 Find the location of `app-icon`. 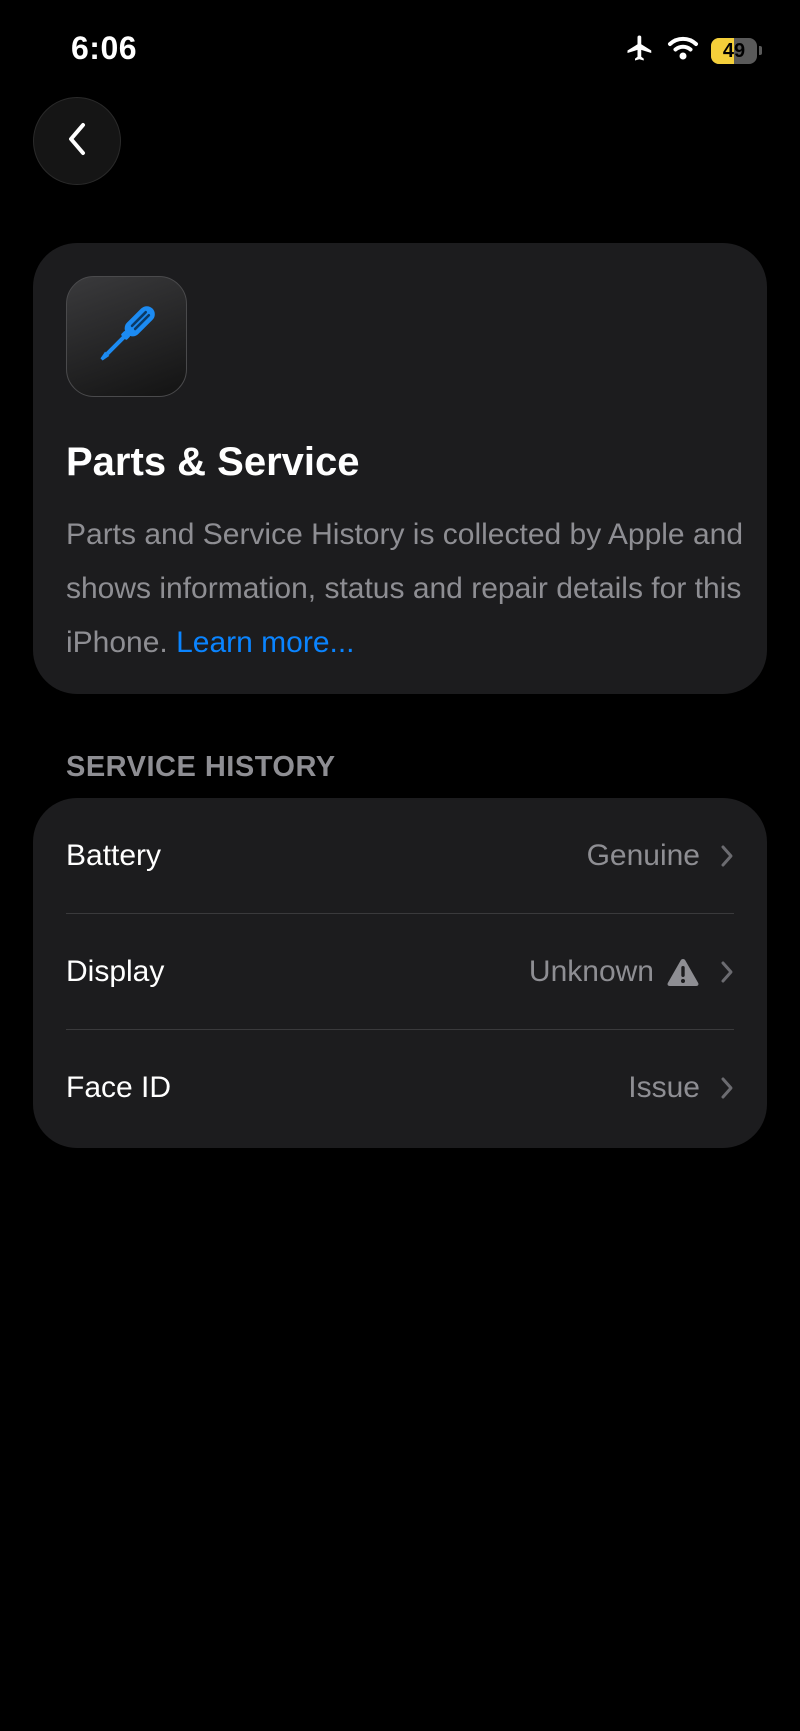

app-icon is located at coordinates (126, 336).